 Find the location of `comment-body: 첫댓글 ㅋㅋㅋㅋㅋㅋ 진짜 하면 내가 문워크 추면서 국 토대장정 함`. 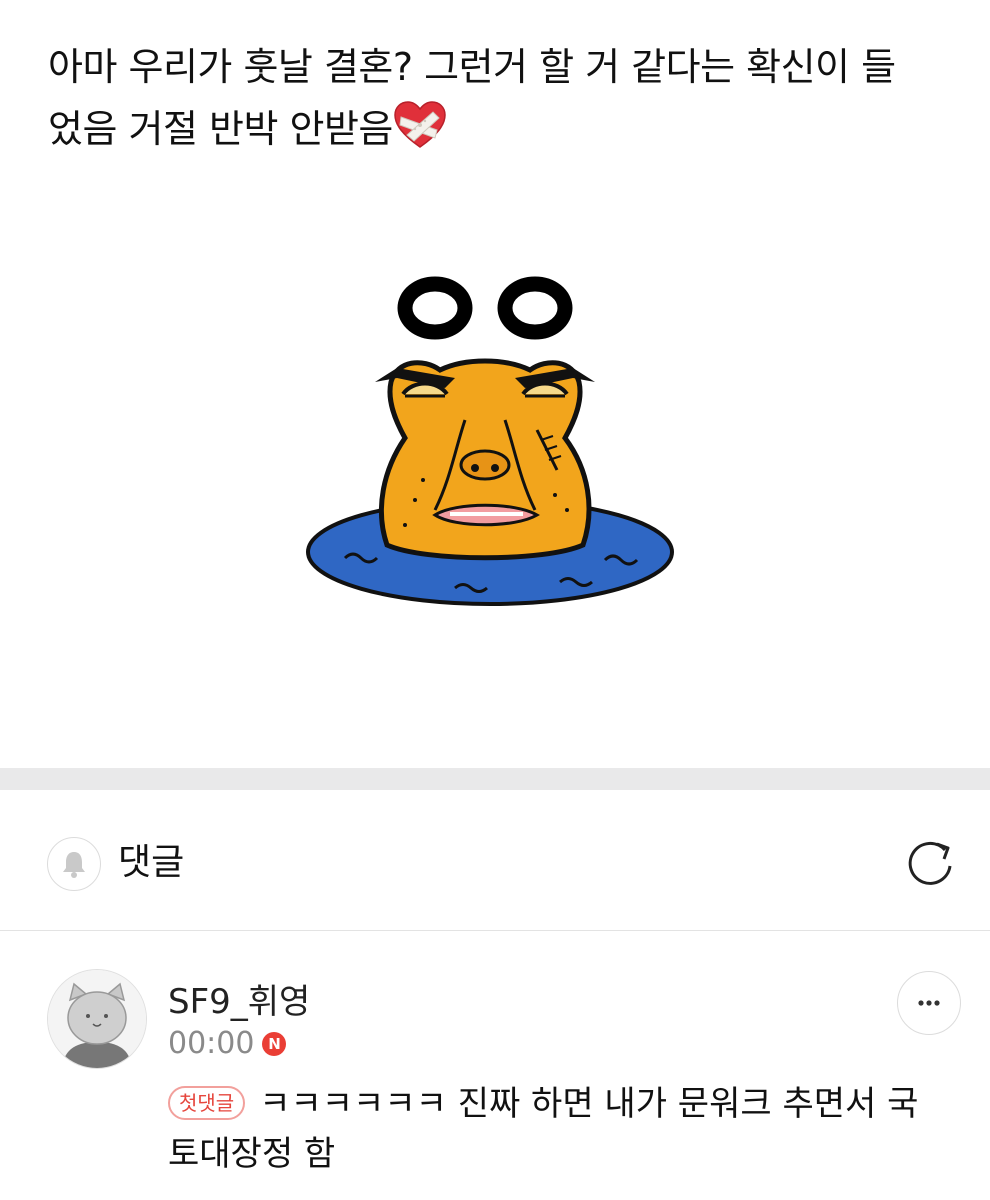

comment-body: 첫댓글 ㅋㅋㅋㅋㅋㅋ 진짜 하면 내가 문워크 추면서 국 토대장정 함 is located at coordinates (563, 1129).